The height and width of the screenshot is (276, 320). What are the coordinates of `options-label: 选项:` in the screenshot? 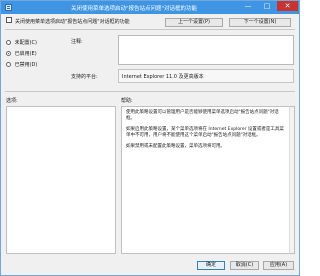 It's located at (12, 101).